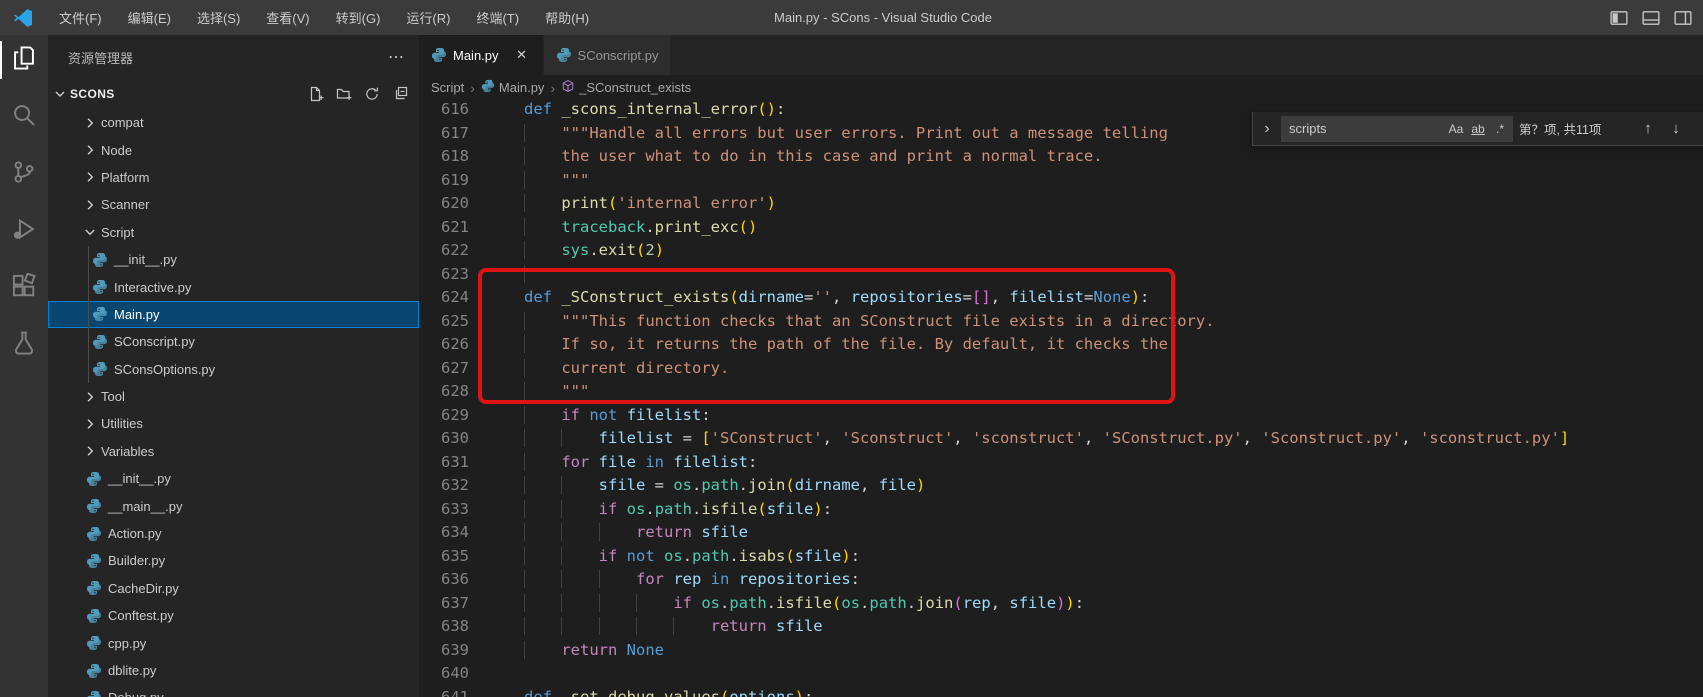 This screenshot has width=1703, height=697. What do you see at coordinates (455, 203) in the screenshot?
I see `line-number: 620` at bounding box center [455, 203].